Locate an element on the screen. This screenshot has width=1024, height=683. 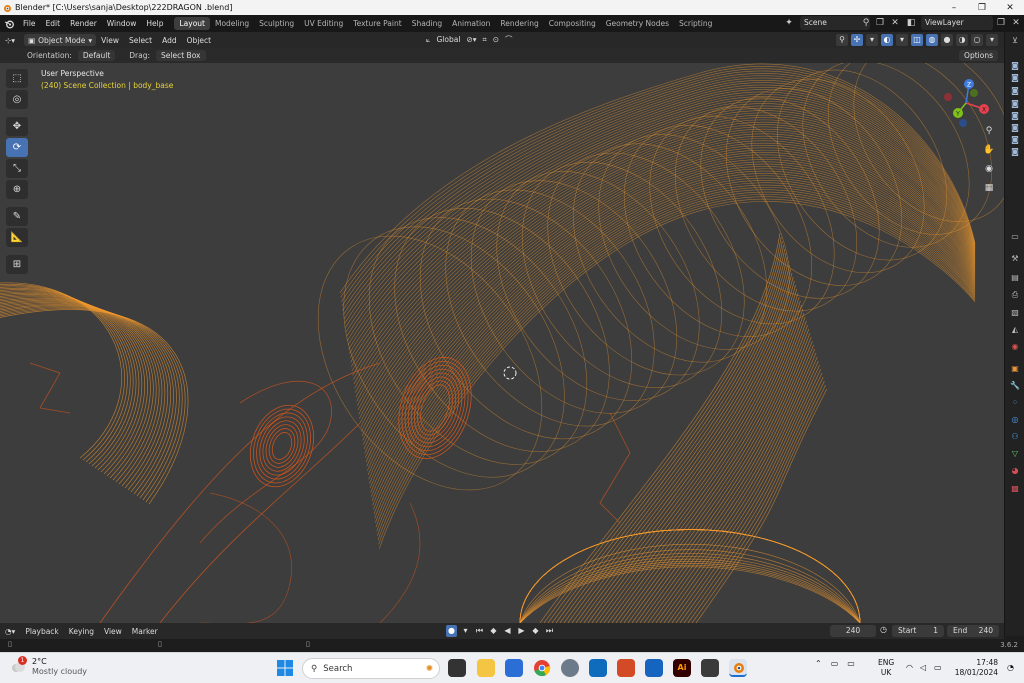
view-layer-selector: ViewLayer is located at coordinates (957, 23).